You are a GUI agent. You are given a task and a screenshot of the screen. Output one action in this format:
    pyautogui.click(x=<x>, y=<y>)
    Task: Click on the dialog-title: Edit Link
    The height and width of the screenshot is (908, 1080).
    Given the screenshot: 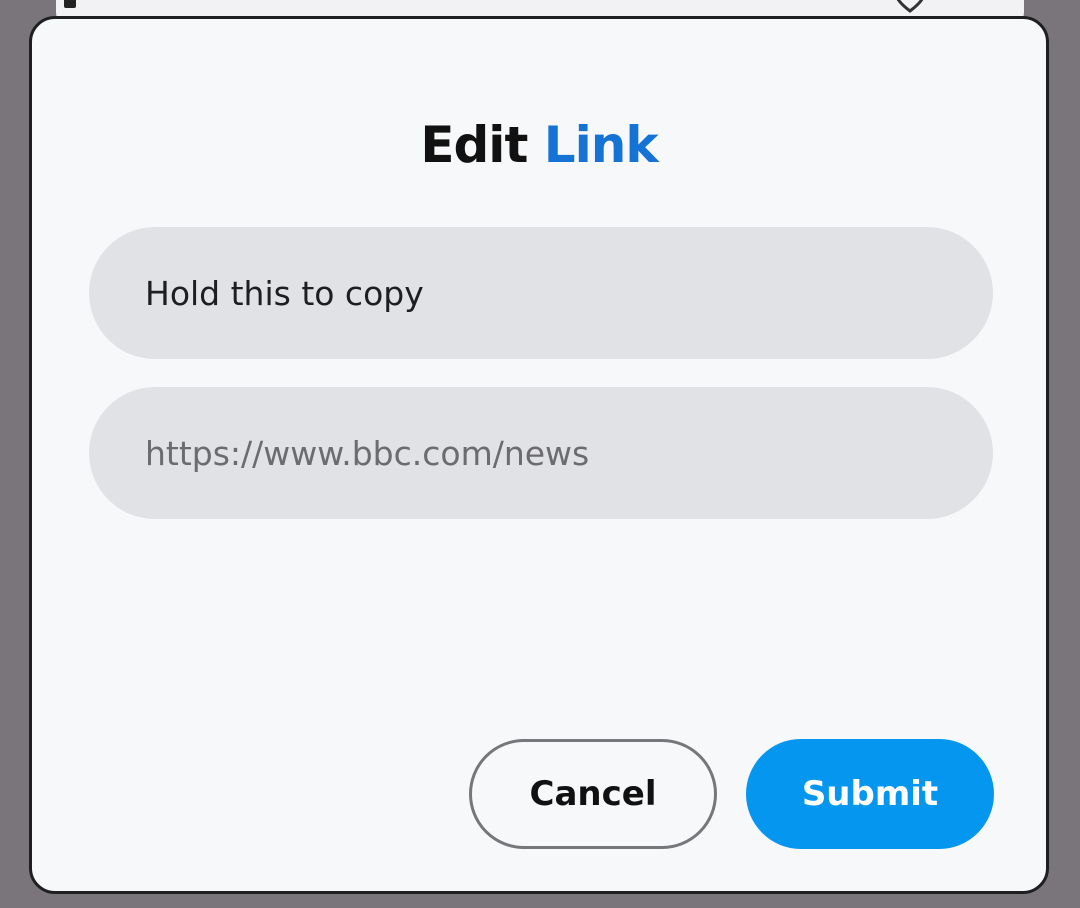 What is the action you would take?
    pyautogui.click(x=539, y=145)
    